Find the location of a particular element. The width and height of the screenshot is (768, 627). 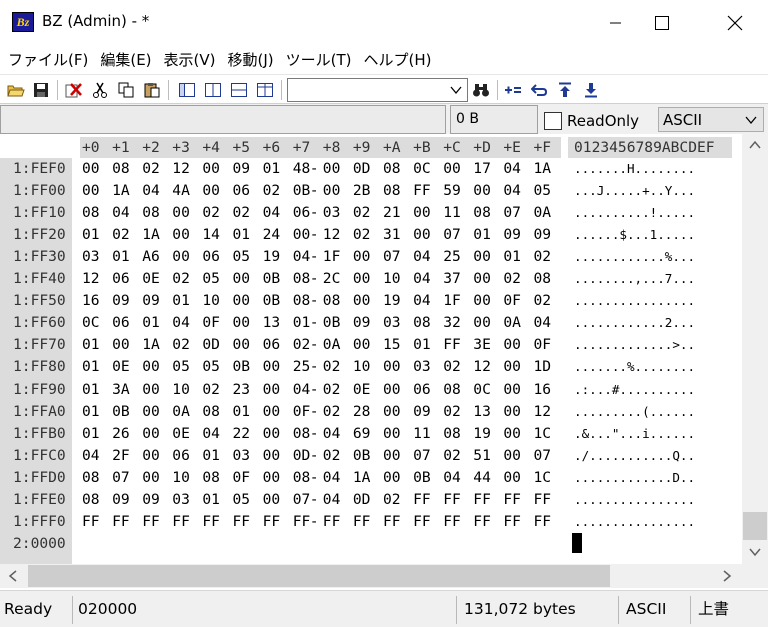

find-button is located at coordinates (481, 90).